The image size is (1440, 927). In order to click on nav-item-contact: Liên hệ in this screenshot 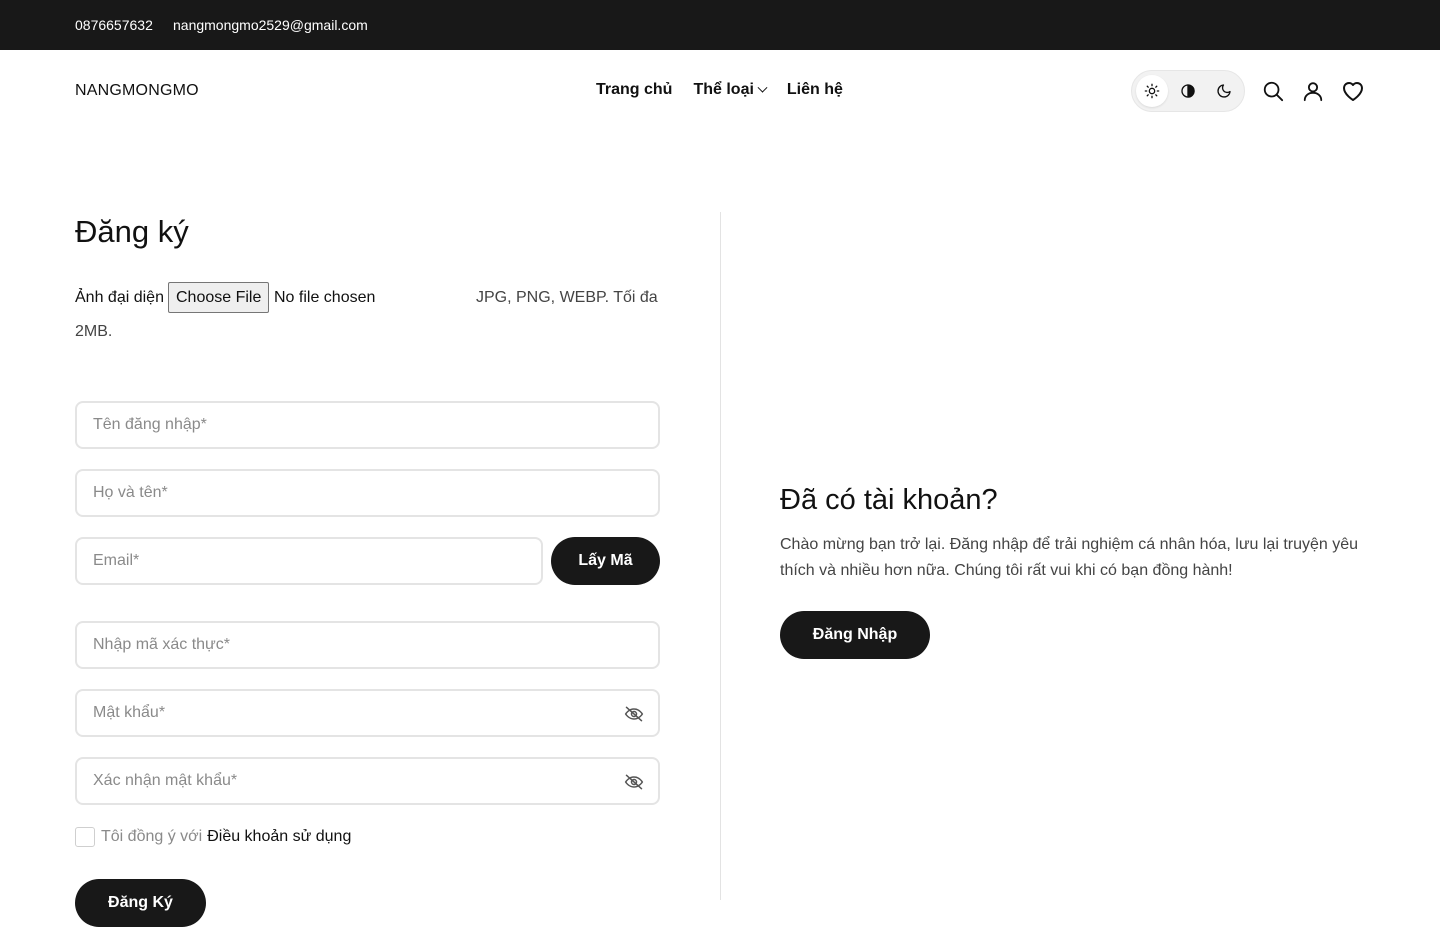, I will do `click(815, 90)`.